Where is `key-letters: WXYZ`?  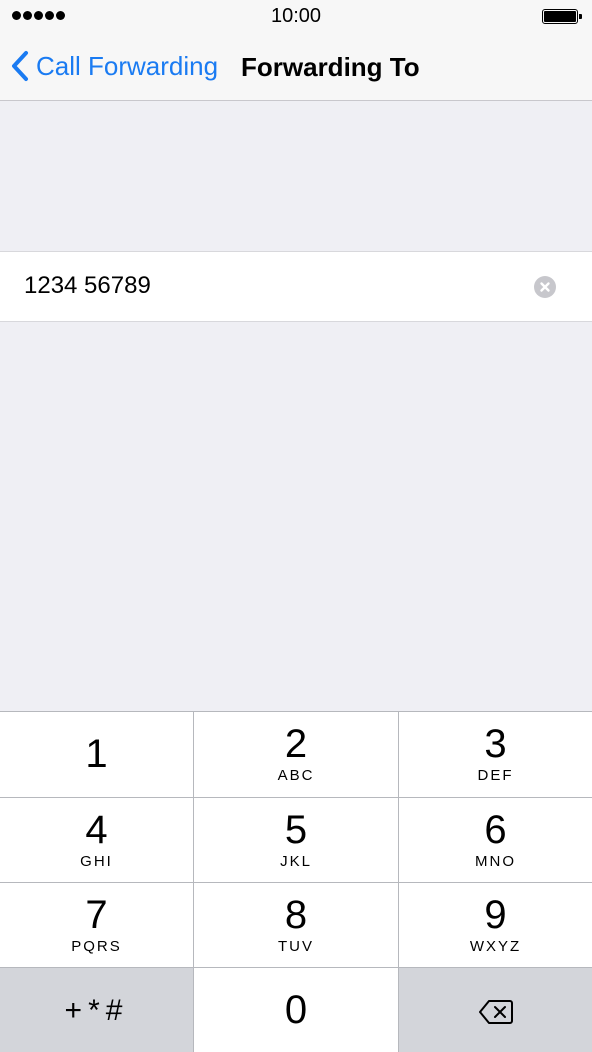 key-letters: WXYZ is located at coordinates (495, 946).